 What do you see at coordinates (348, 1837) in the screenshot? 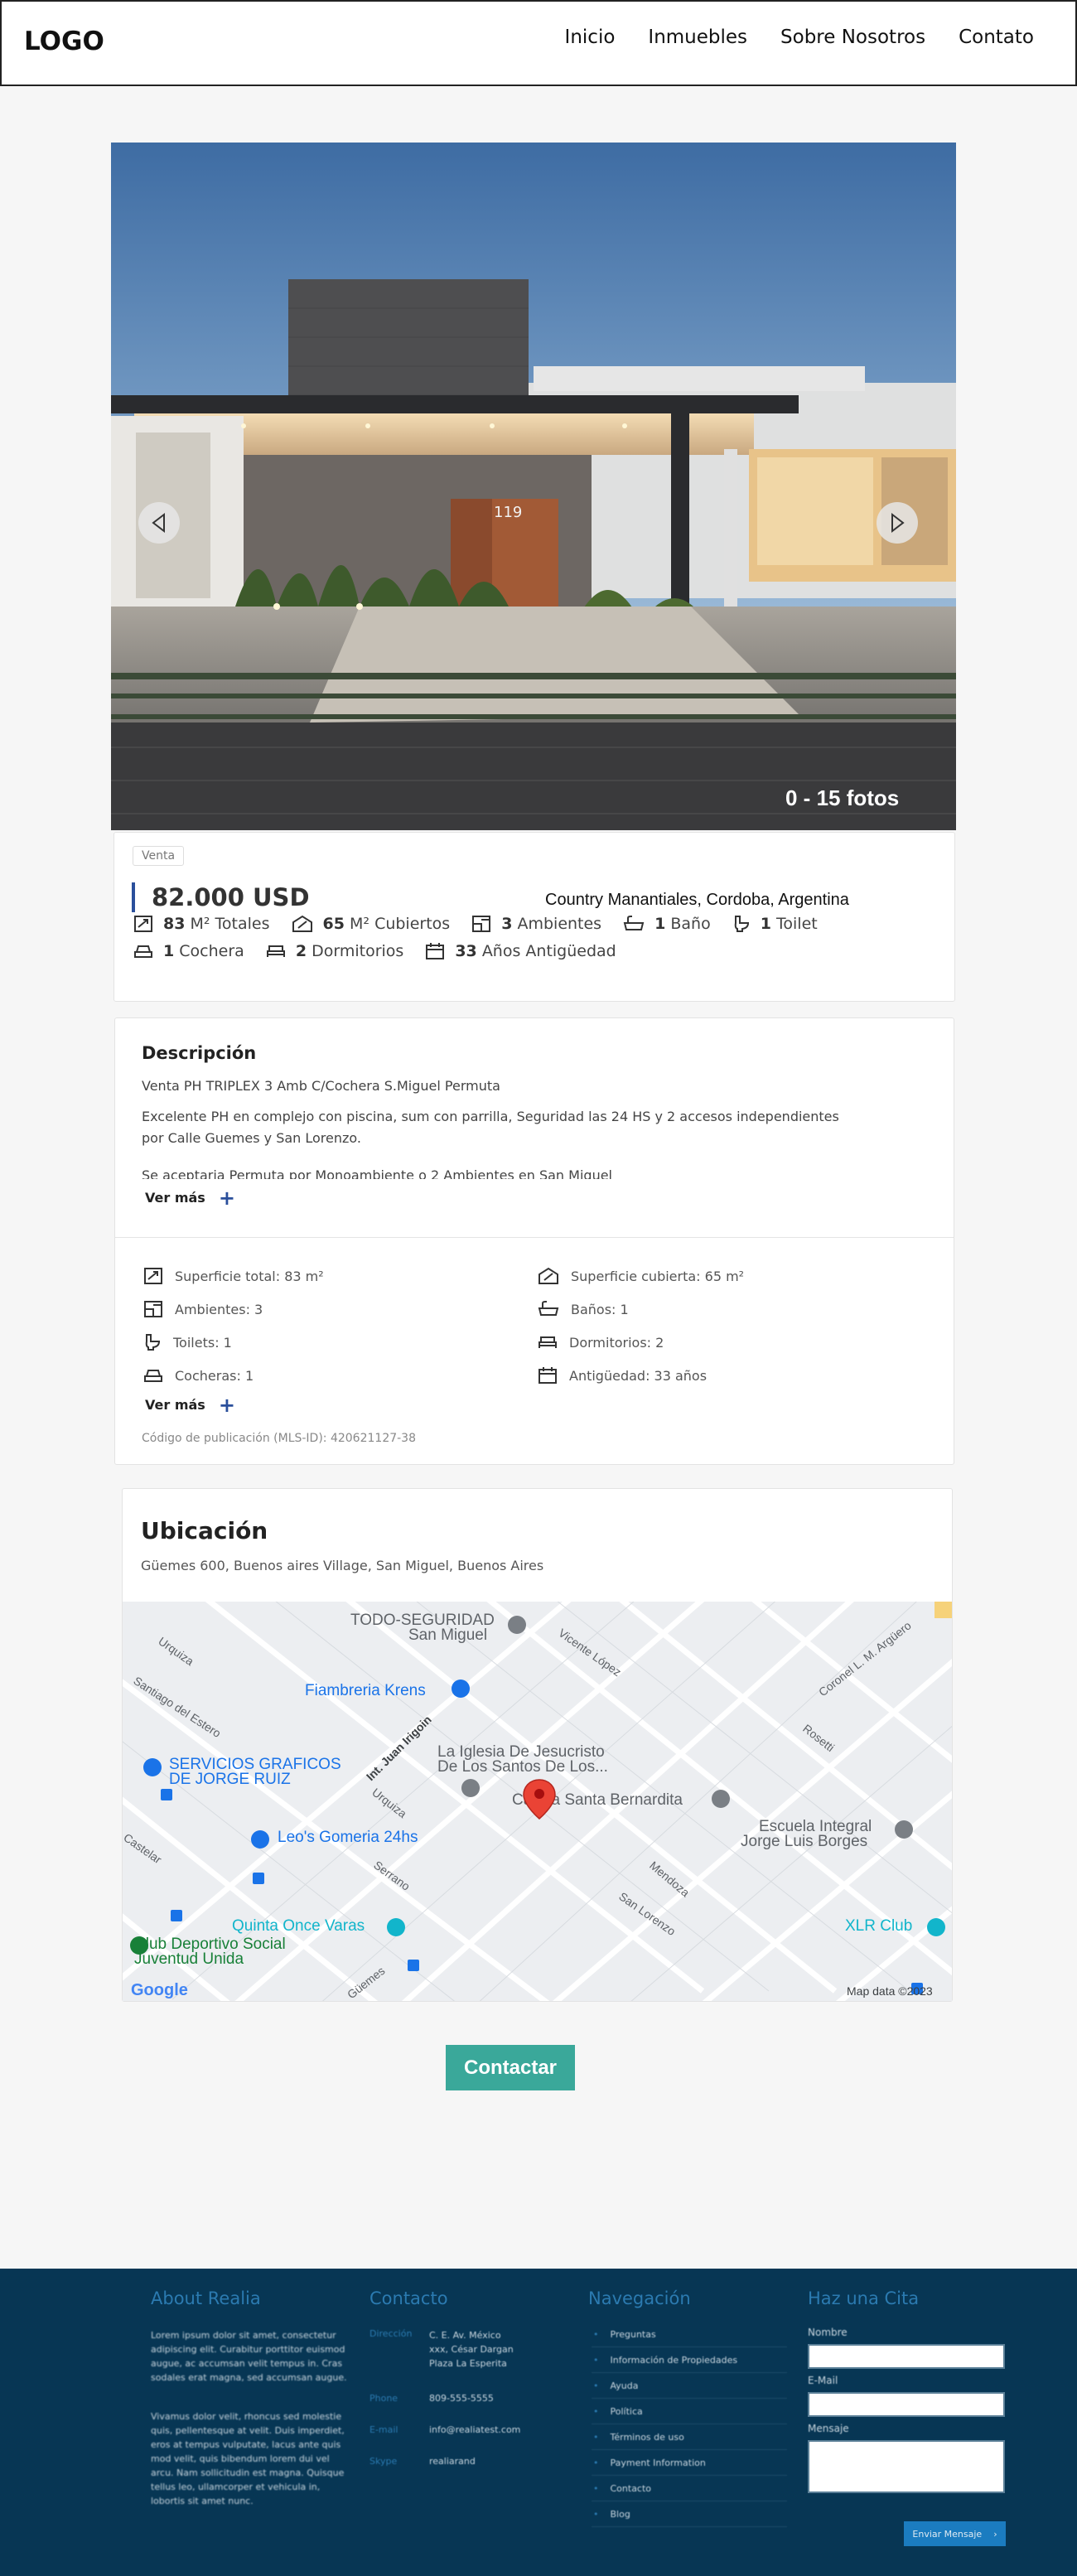
I see `svg-text: Leo's Gomeria 24hs` at bounding box center [348, 1837].